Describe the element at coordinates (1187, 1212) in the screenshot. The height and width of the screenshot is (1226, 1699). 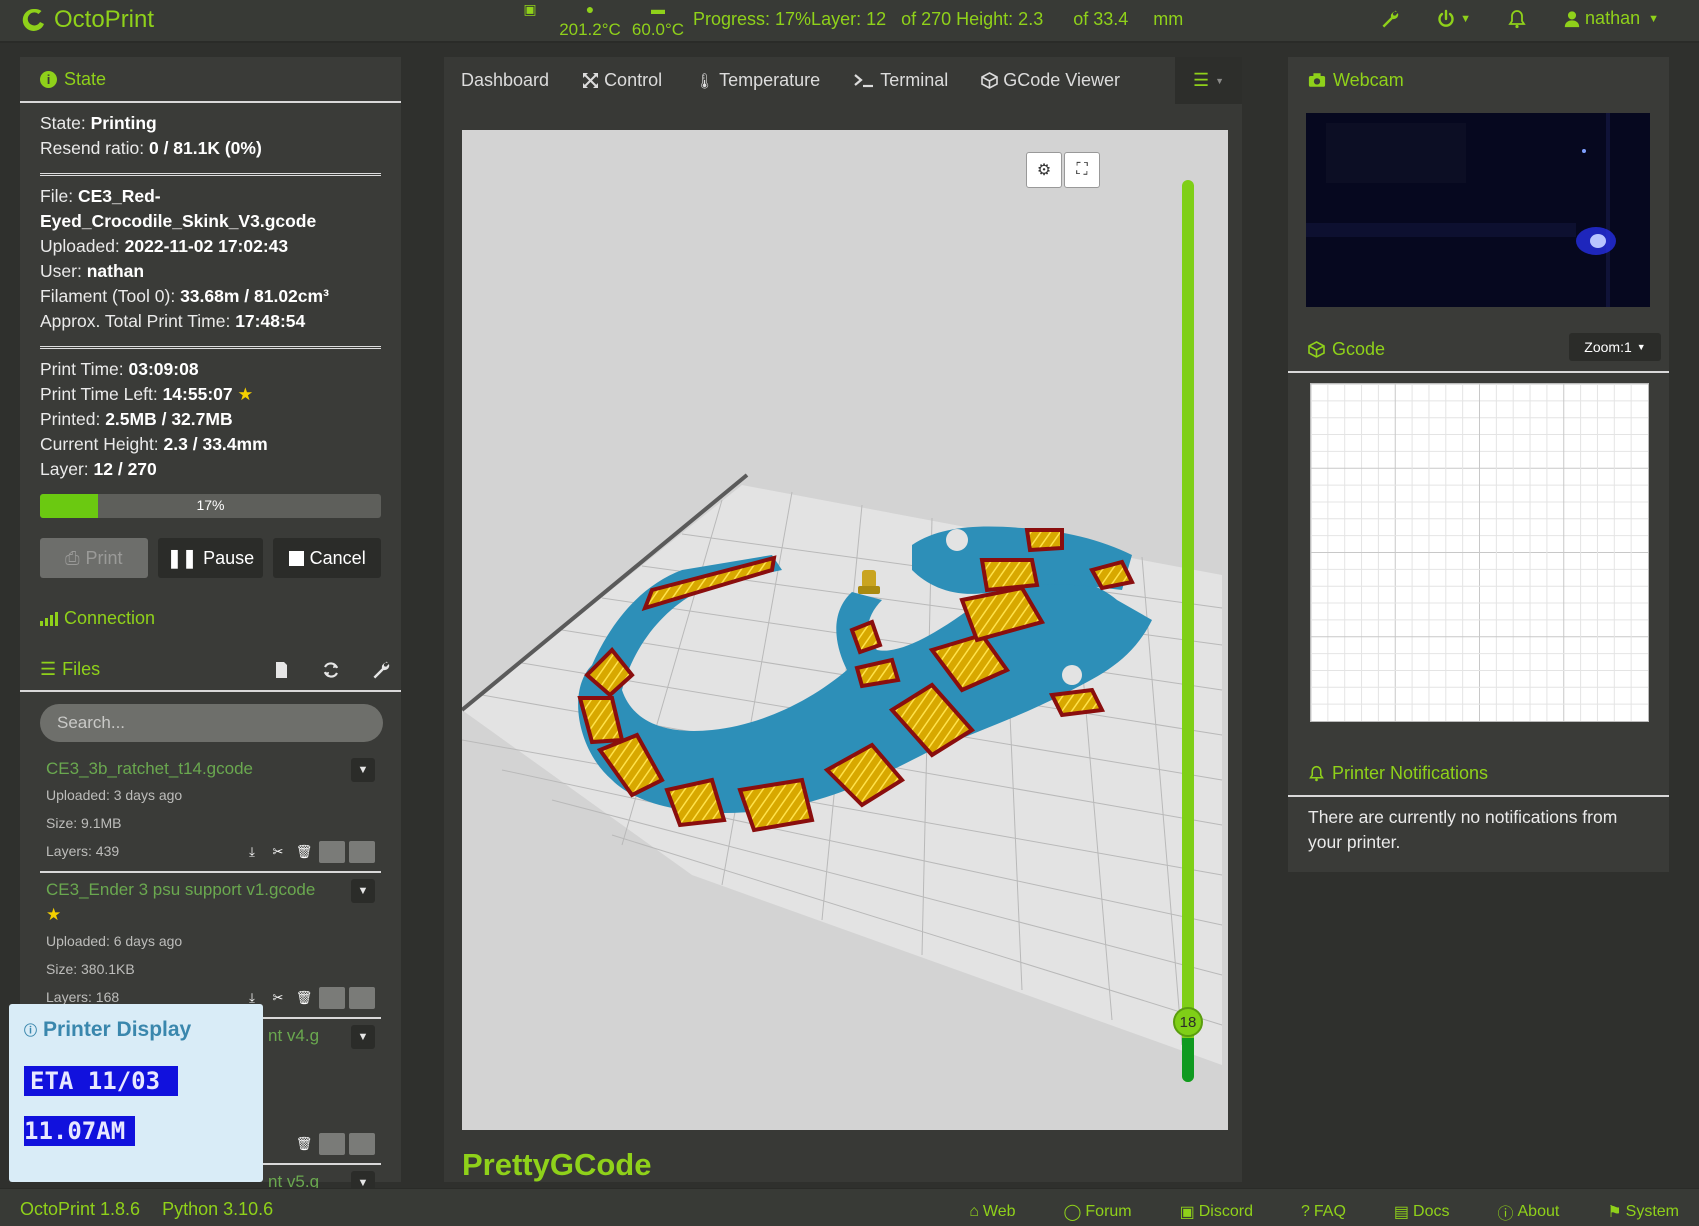
I see `chat-icon: ▣` at that location.